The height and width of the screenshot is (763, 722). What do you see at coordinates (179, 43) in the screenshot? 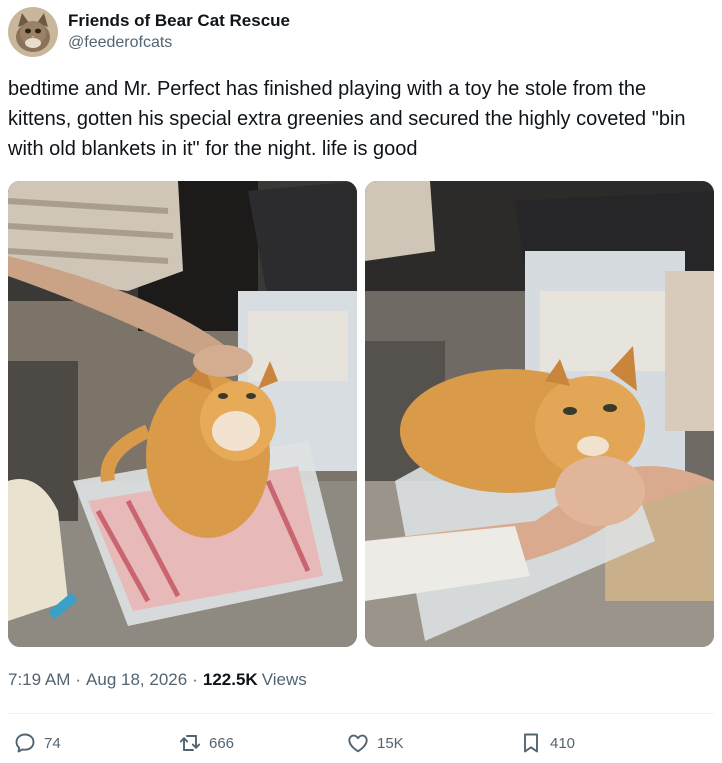
I see `author-handle: @feederofcats` at bounding box center [179, 43].